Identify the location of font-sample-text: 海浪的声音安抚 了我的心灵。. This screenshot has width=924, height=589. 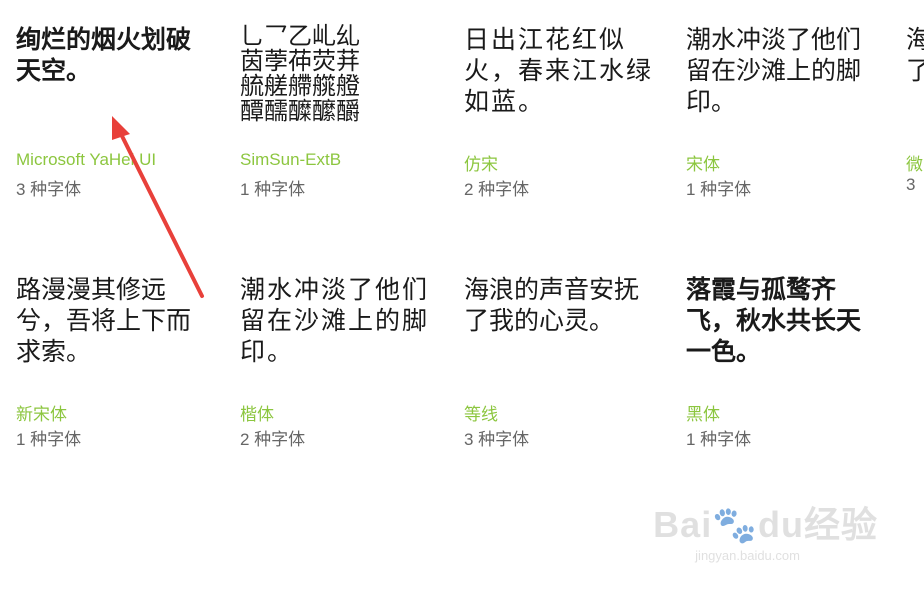
(552, 305).